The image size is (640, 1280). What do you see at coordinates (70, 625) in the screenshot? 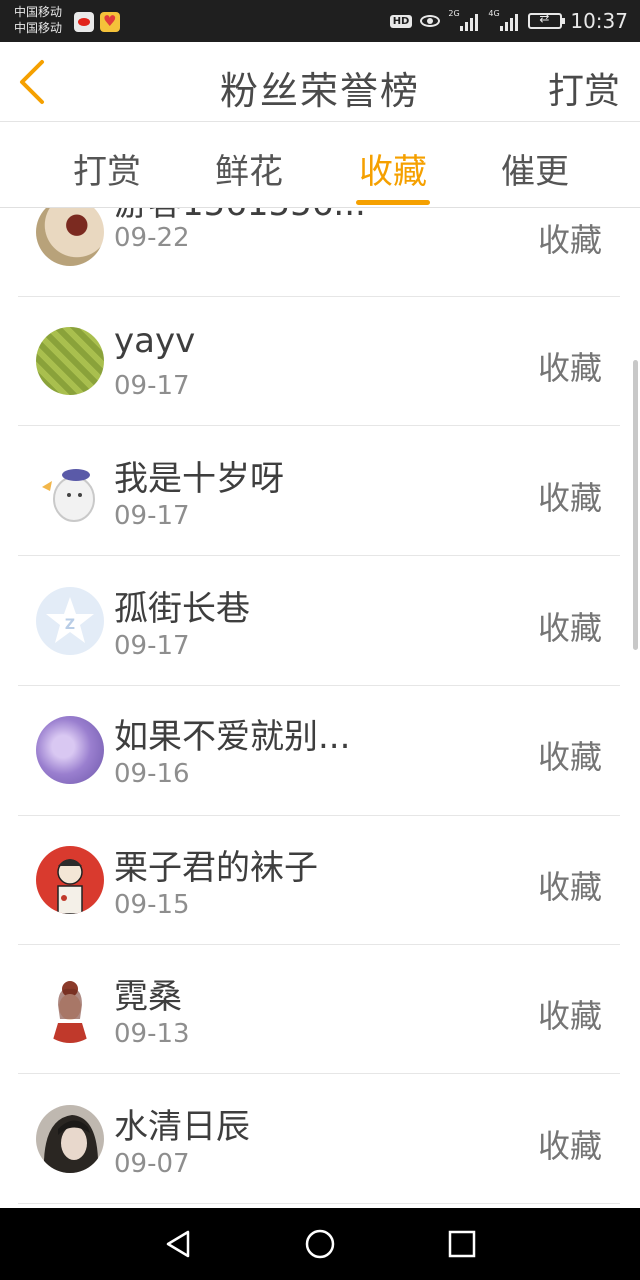
I see `svg-text: Z` at bounding box center [70, 625].